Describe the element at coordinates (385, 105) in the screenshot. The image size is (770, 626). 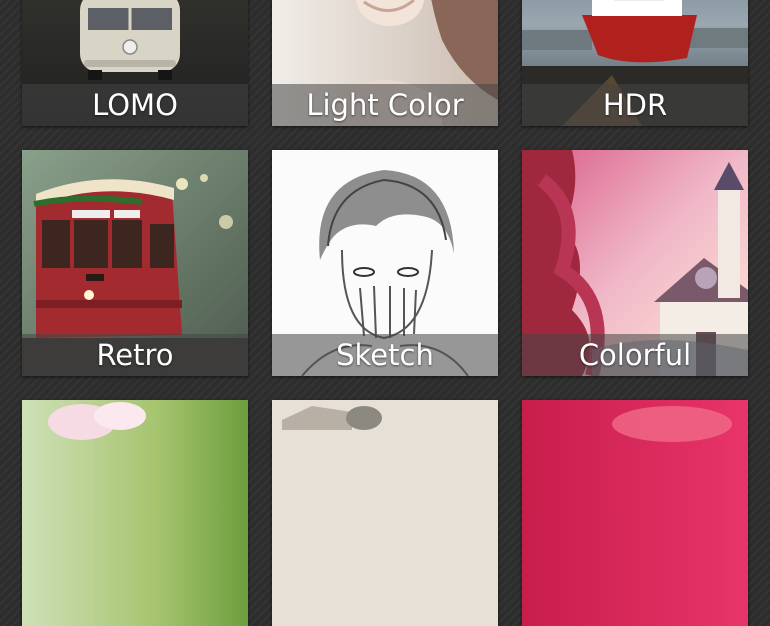
I see `filter-label: Light Color` at that location.